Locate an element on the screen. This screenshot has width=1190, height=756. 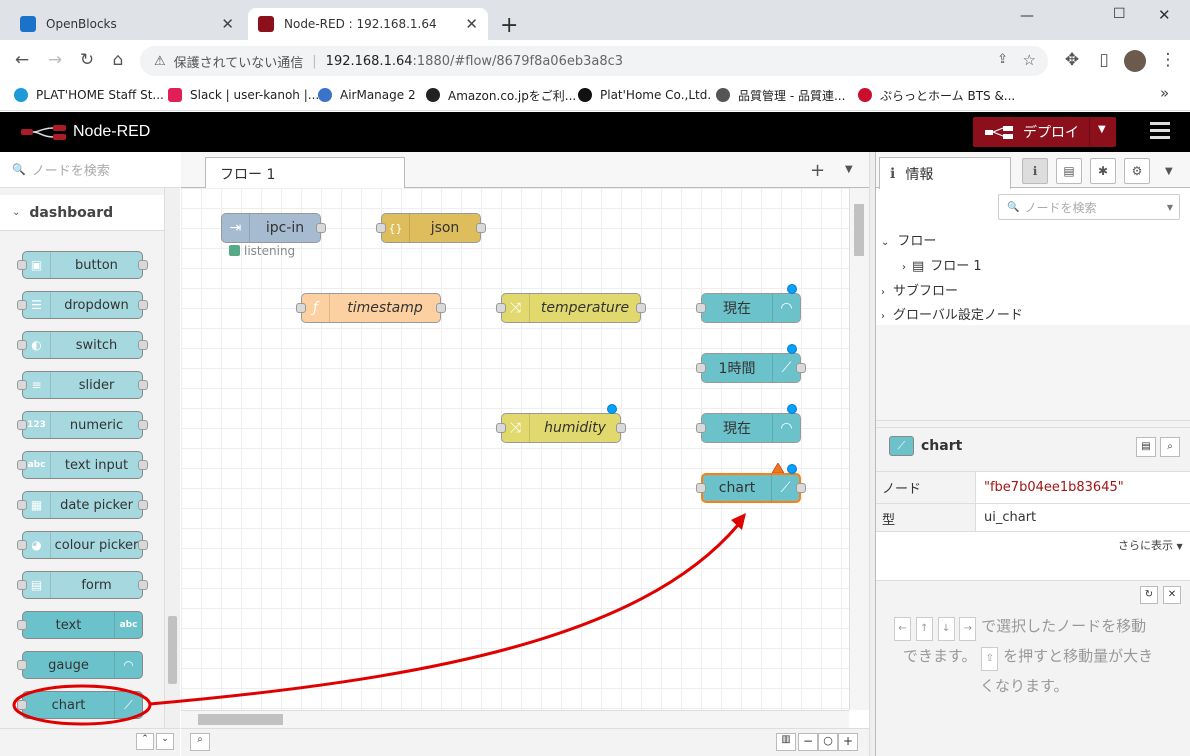
new-tab-button: + is located at coordinates (509, 25).